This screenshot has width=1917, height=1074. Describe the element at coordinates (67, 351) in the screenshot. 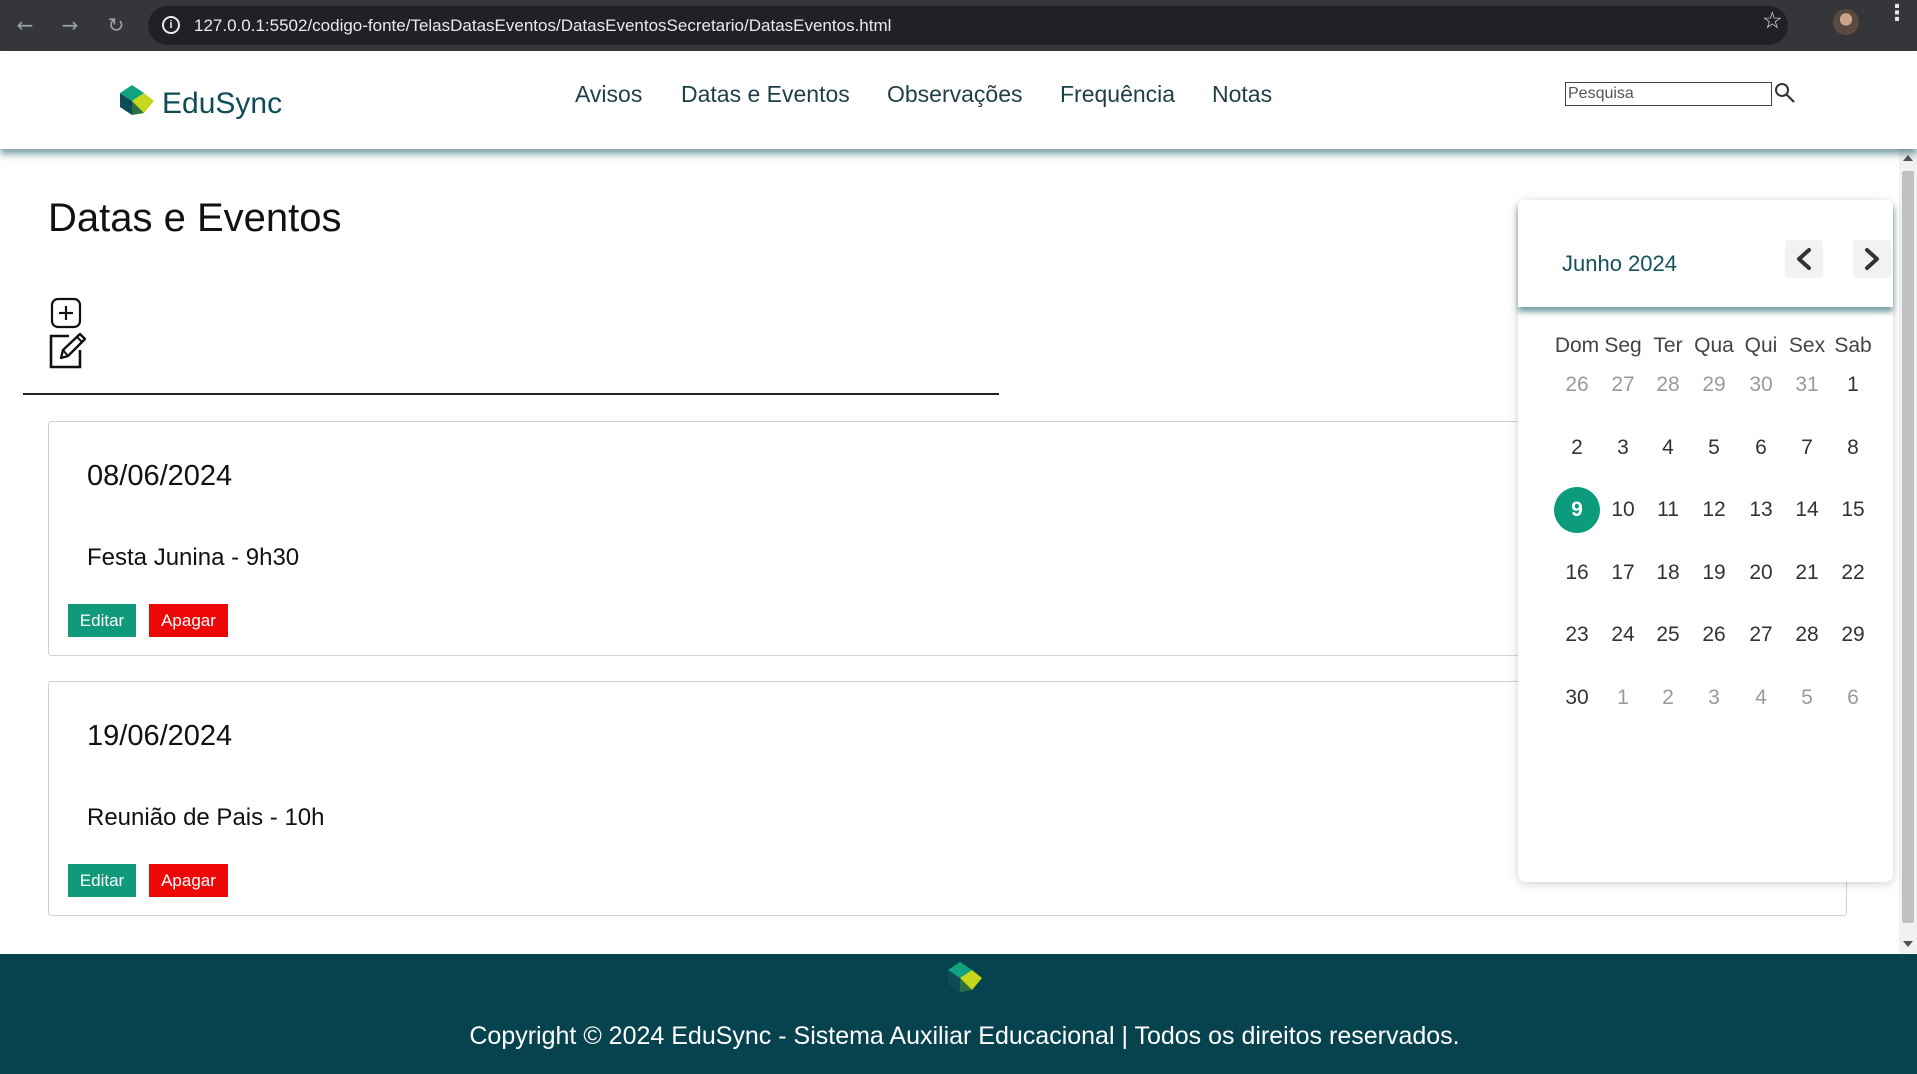

I see `edit-events-icon` at that location.